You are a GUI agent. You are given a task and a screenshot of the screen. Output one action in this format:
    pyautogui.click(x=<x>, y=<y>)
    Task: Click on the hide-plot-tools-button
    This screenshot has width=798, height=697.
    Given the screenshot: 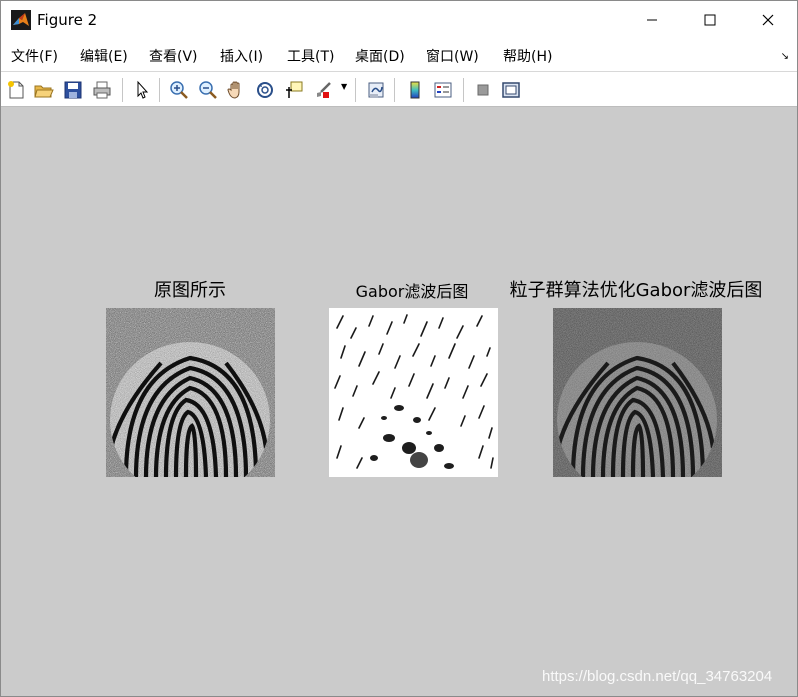 What is the action you would take?
    pyautogui.click(x=483, y=90)
    